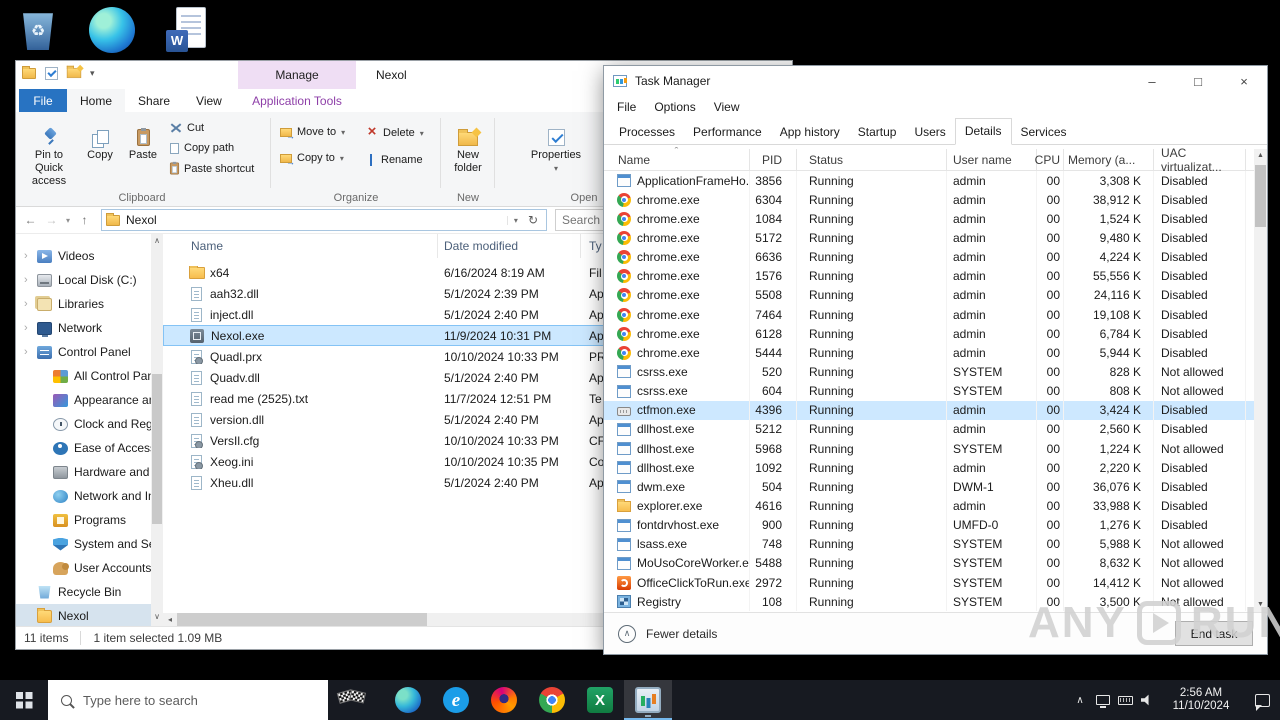 This screenshot has height=720, width=1280. What do you see at coordinates (929, 132) in the screenshot?
I see `taskmgr-tab: Users` at bounding box center [929, 132].